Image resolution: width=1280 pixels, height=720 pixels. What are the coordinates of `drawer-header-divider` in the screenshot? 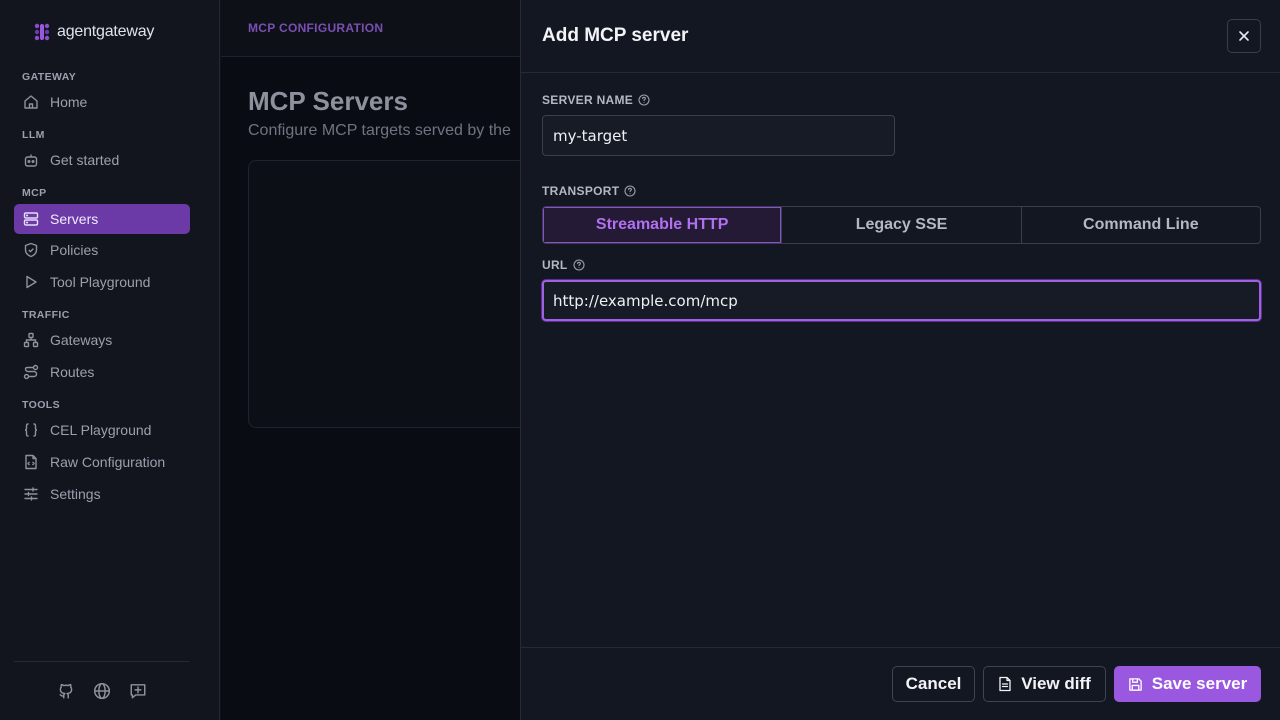 It's located at (900, 72).